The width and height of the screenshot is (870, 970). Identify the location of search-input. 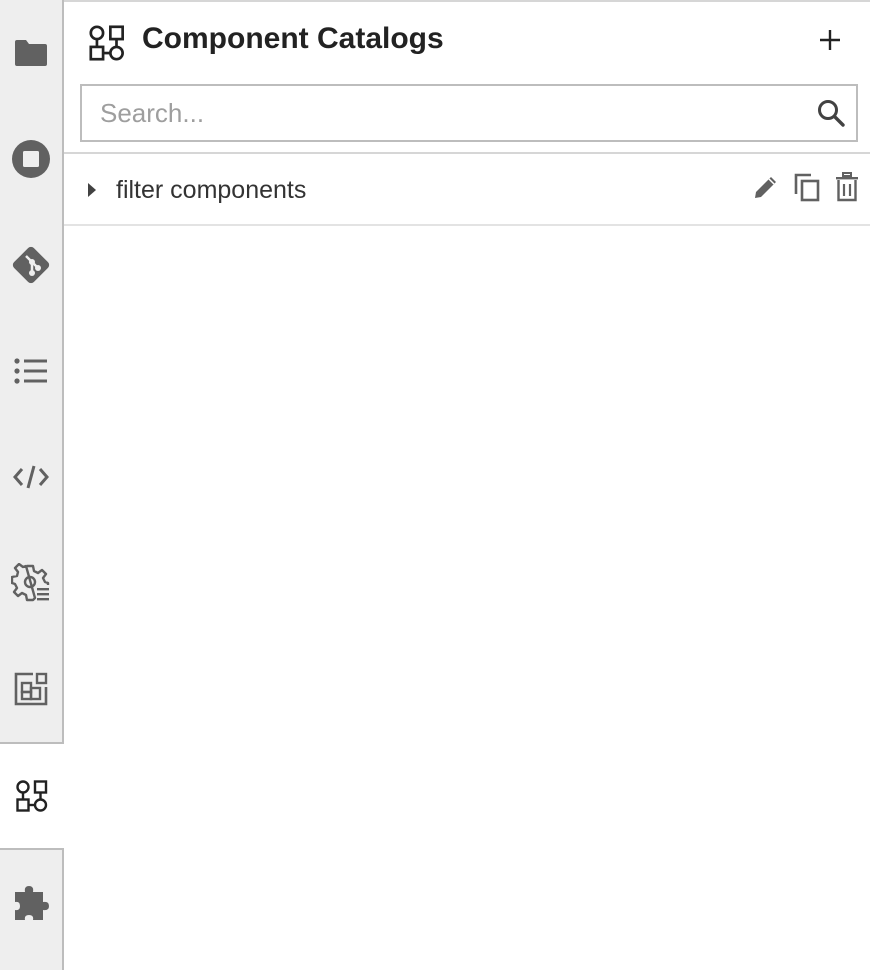
(442, 113).